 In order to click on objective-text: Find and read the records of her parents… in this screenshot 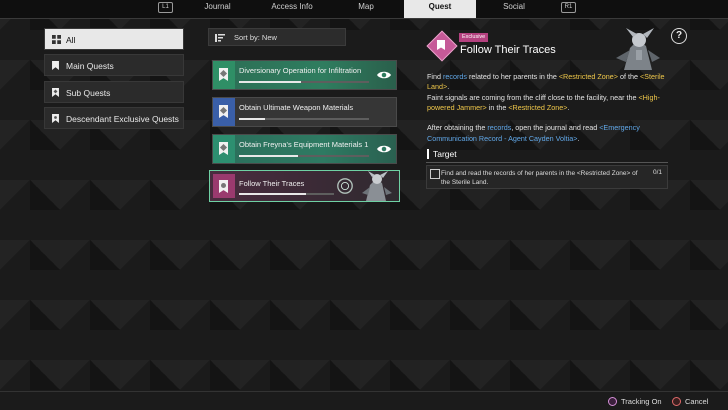, I will do `click(539, 178)`.